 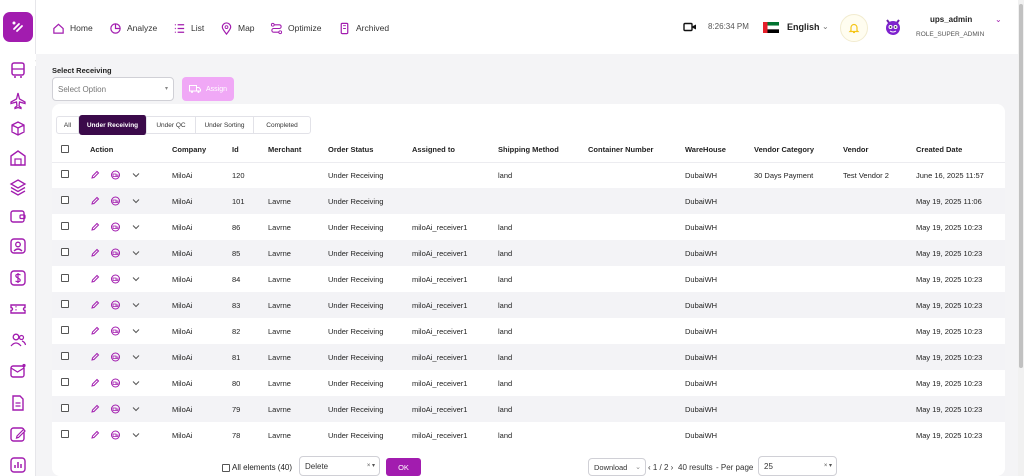 I want to click on page-scrollbar-thumb, so click(x=1021, y=186).